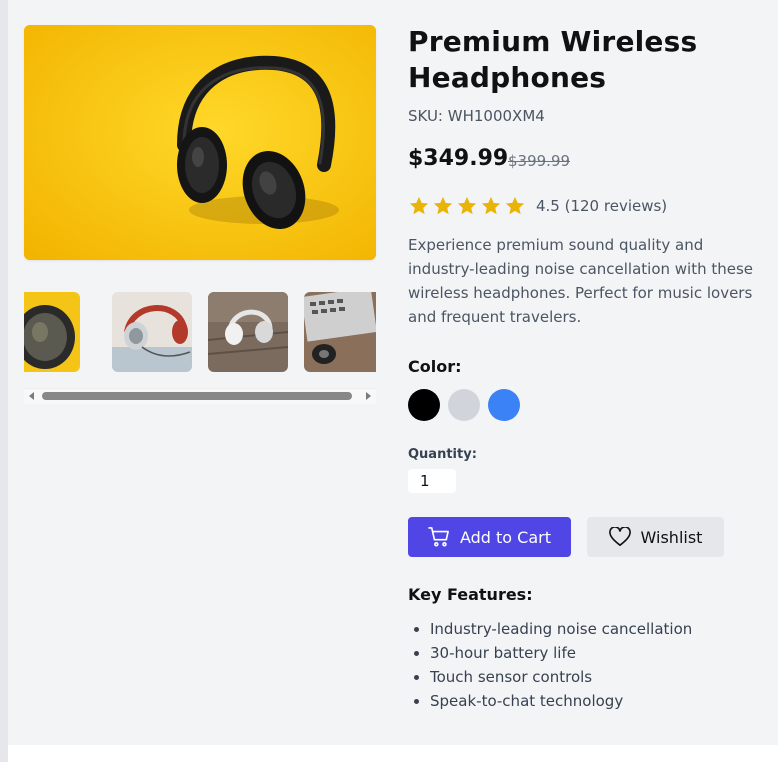 This screenshot has height=762, width=778. I want to click on product-sku: SKU: WH1000XM4, so click(476, 116).